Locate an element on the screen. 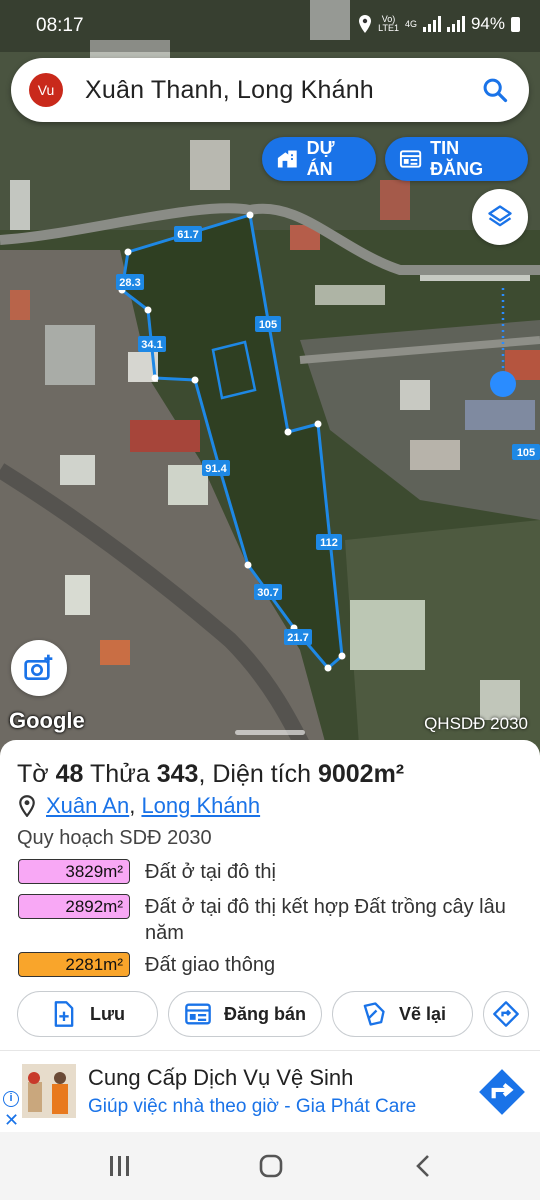 Image resolution: width=540 pixels, height=1200 pixels. add-file-icon is located at coordinates (64, 1014).